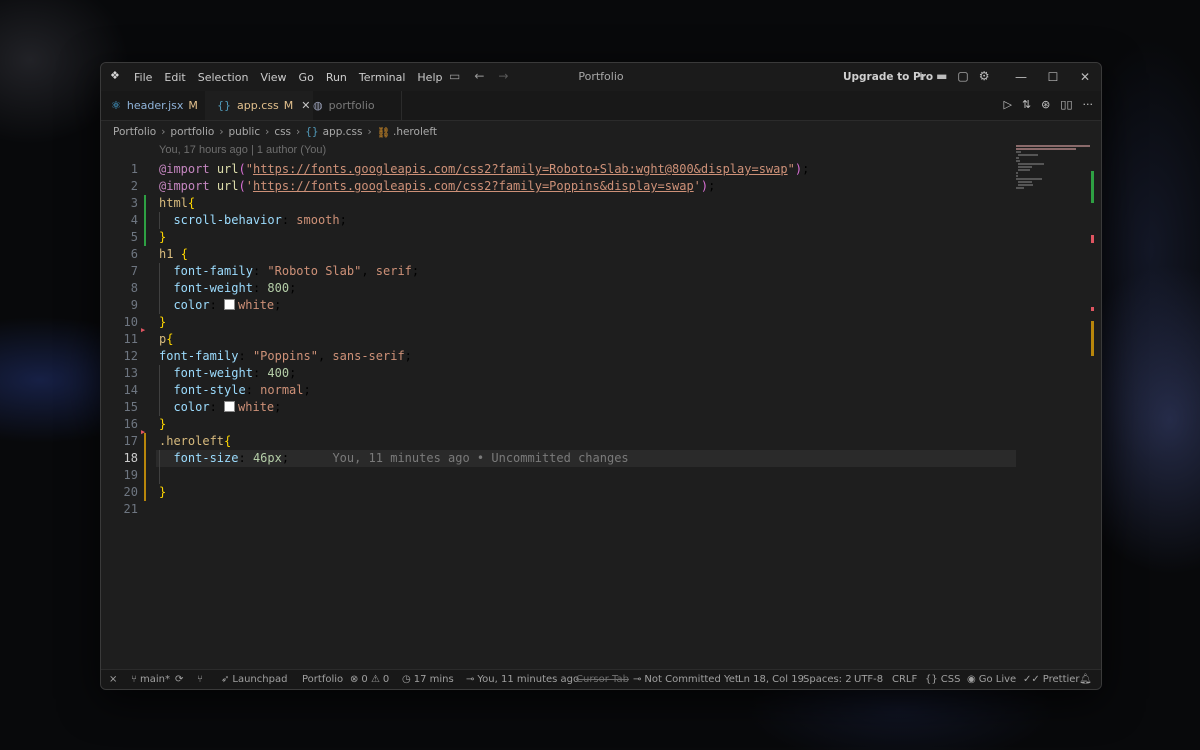 This screenshot has height=750, width=1200. Describe the element at coordinates (273, 77) in the screenshot. I see `menu-view: View` at that location.